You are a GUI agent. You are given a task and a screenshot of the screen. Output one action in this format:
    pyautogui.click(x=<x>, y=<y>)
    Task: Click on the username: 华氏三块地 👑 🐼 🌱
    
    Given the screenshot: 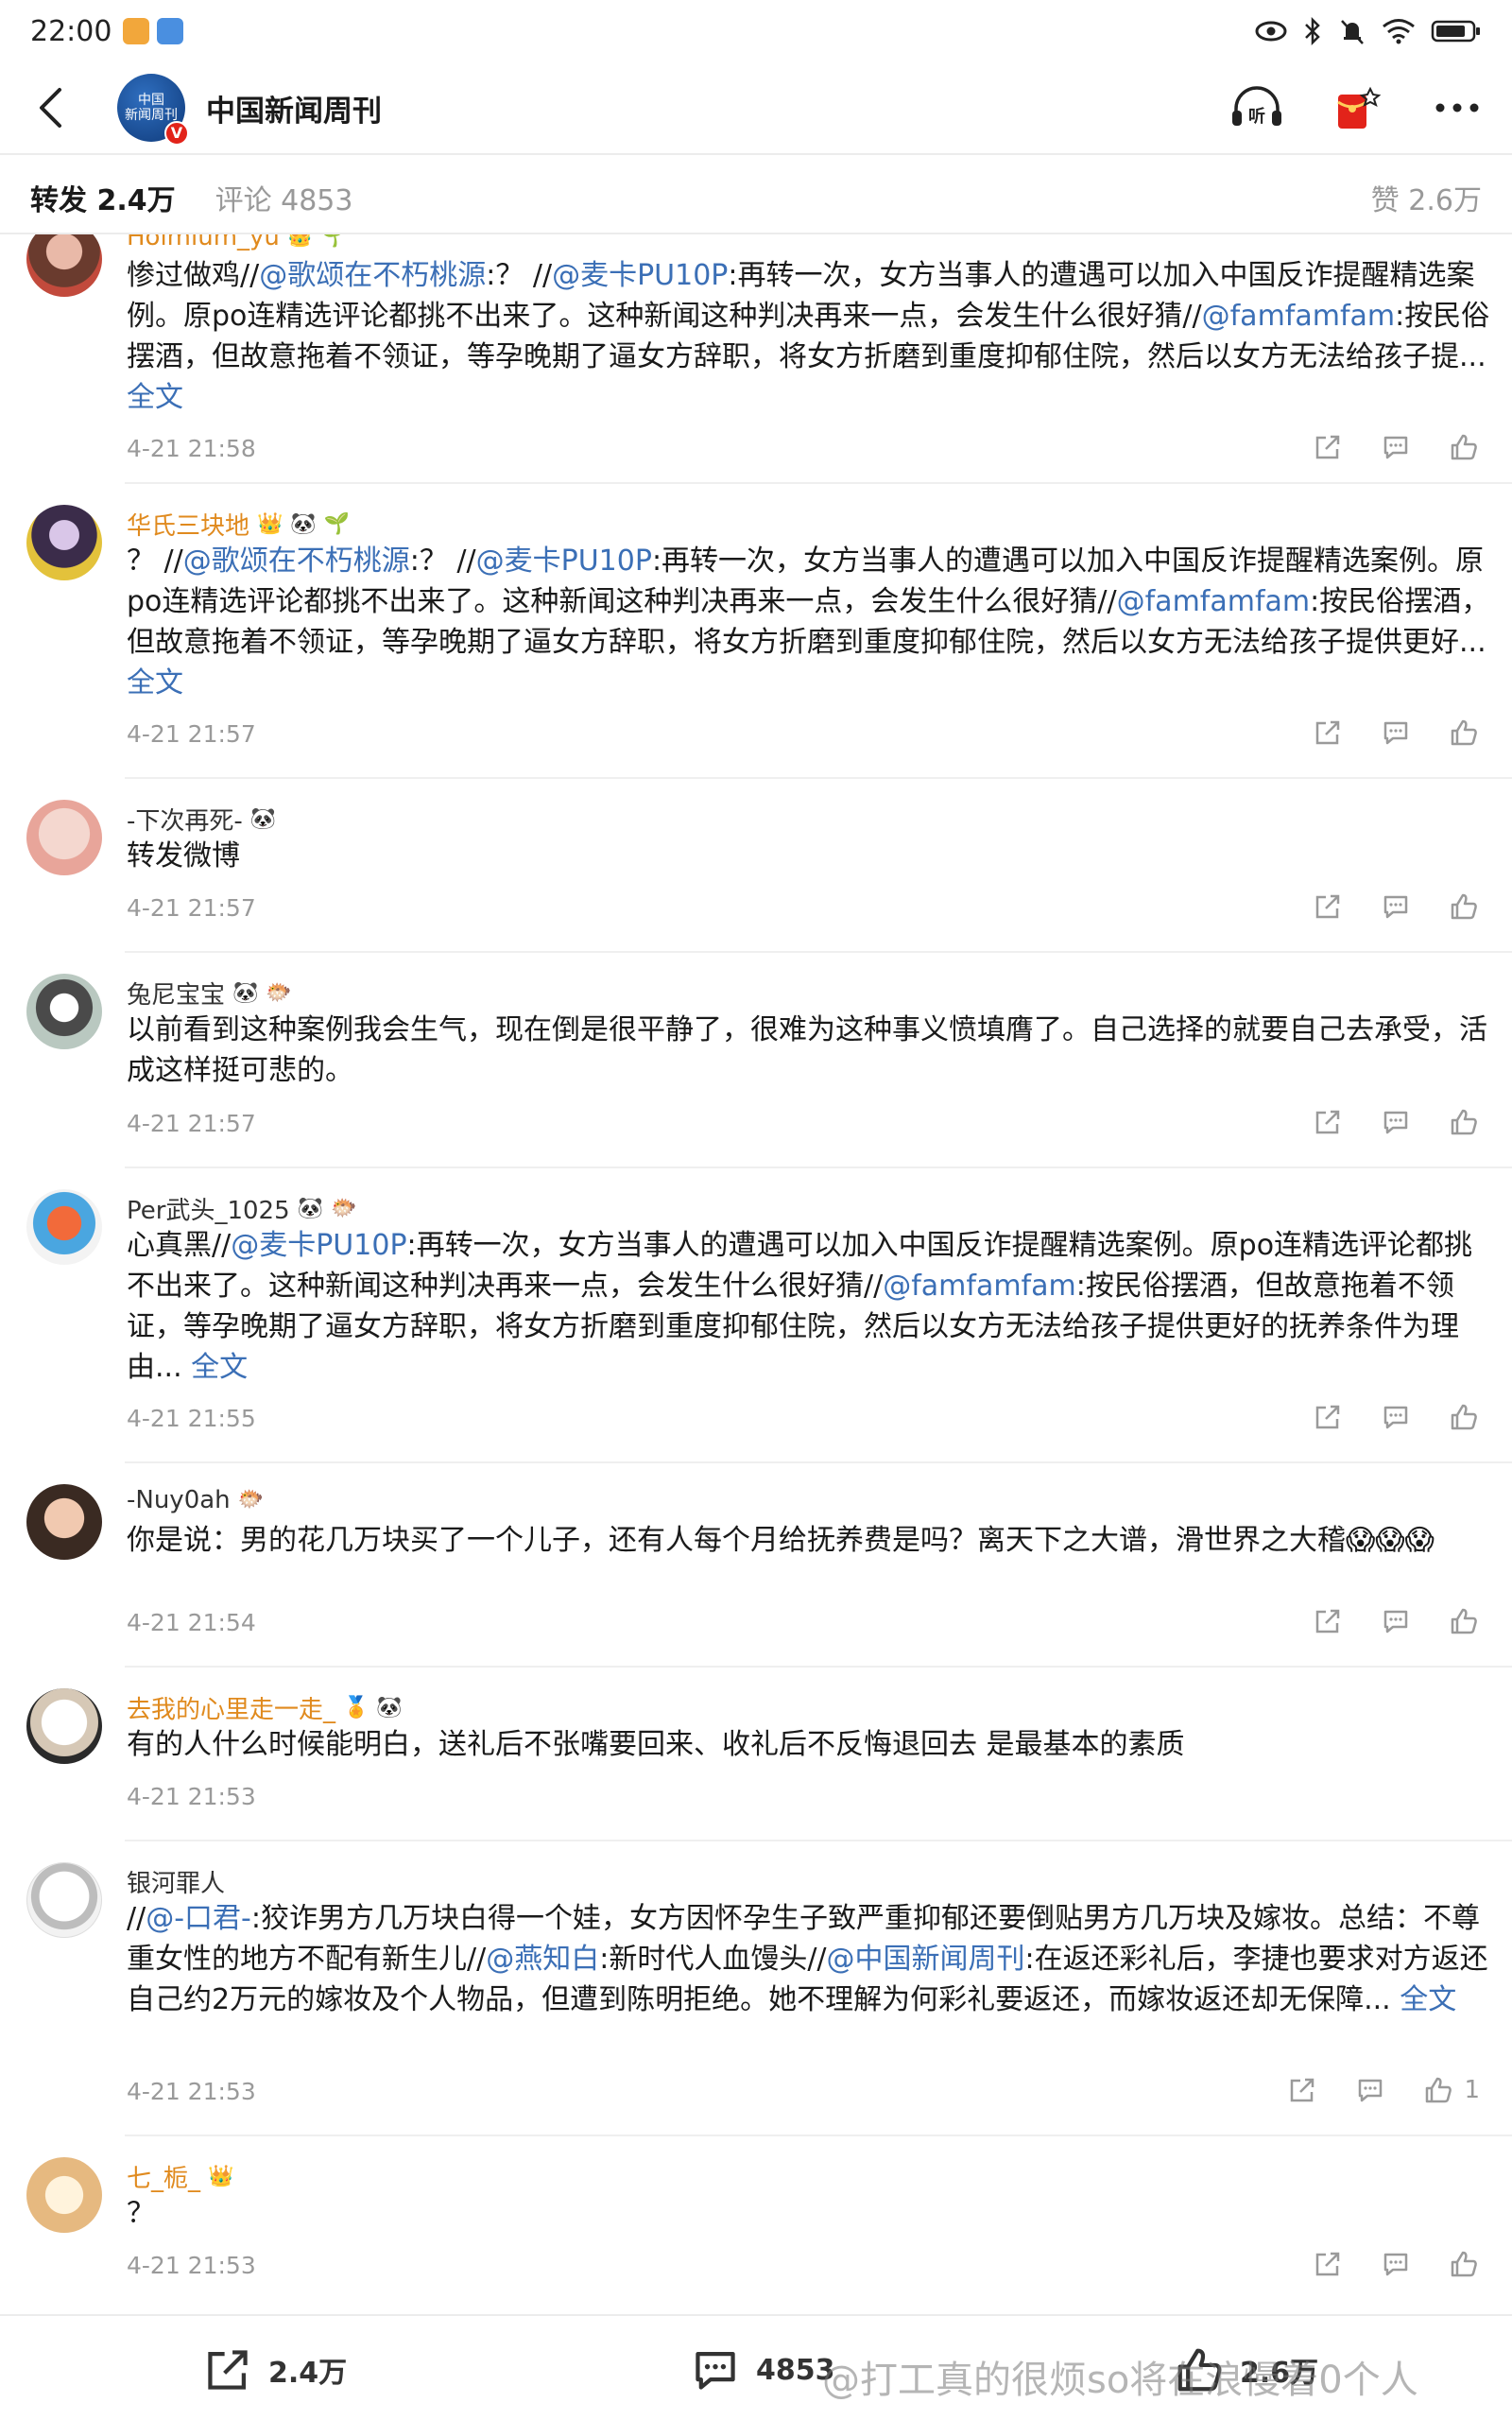 What is the action you would take?
    pyautogui.click(x=238, y=525)
    